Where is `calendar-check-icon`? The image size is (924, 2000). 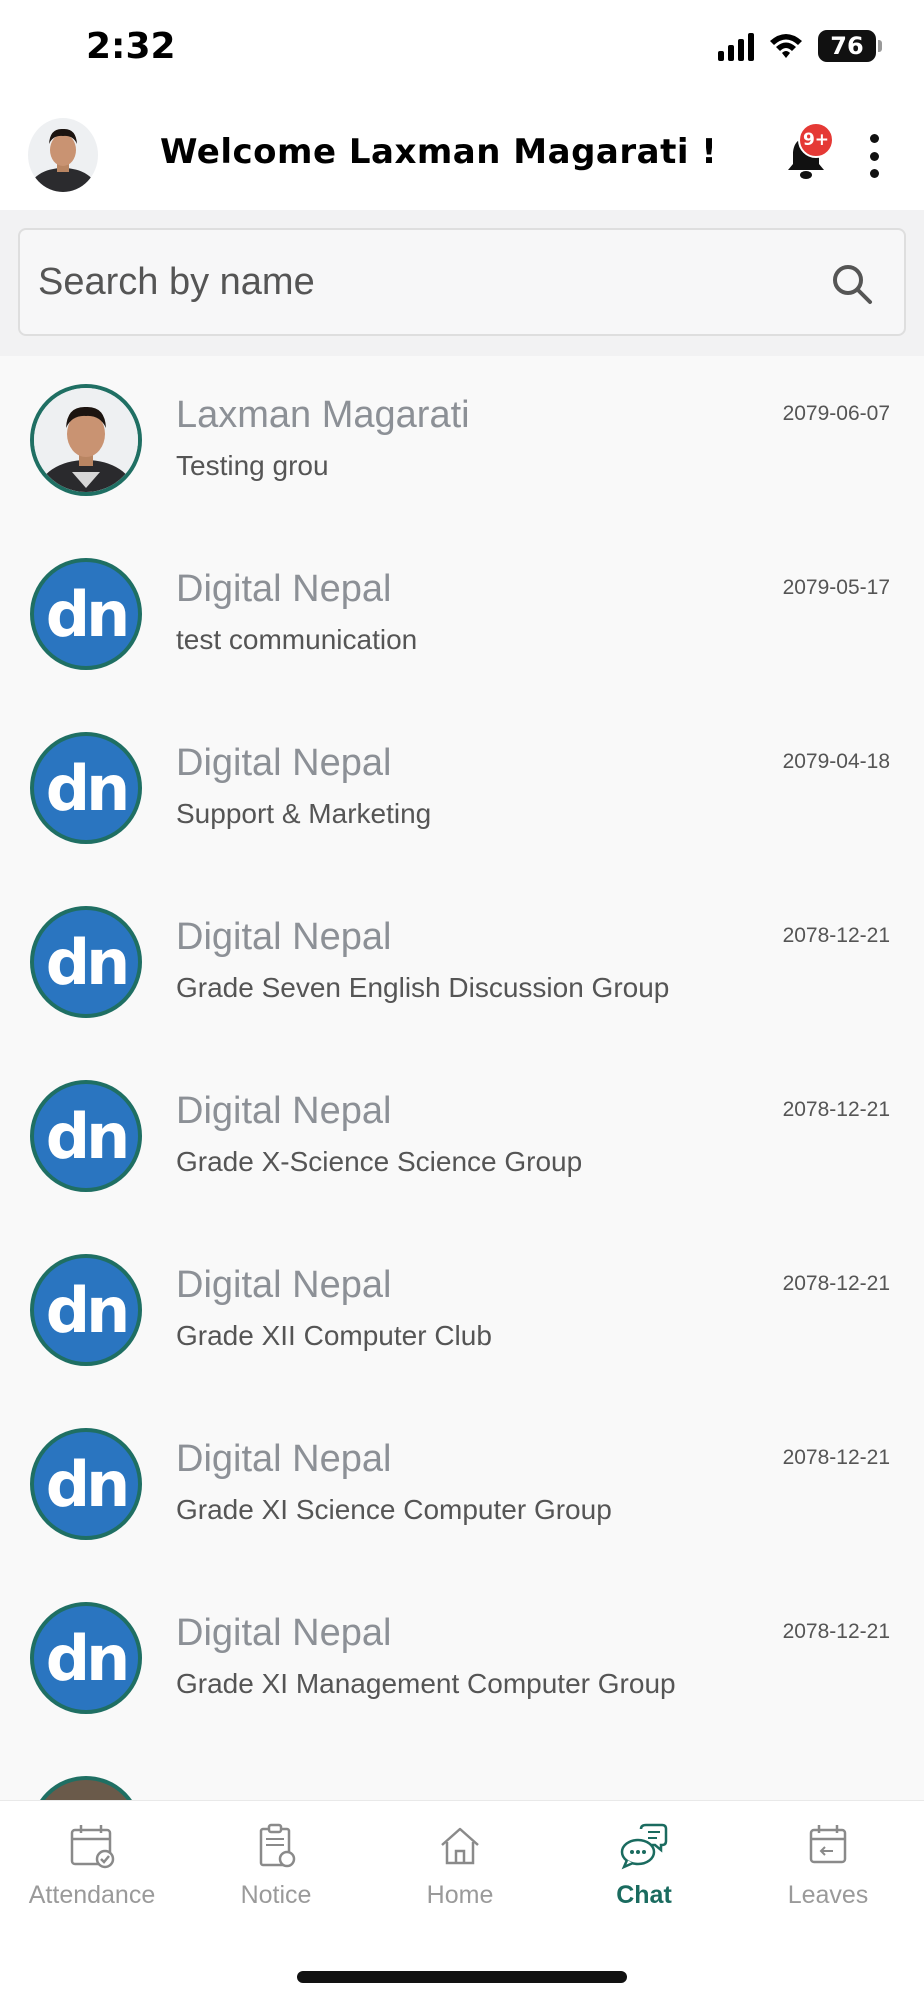
calendar-check-icon is located at coordinates (92, 1847).